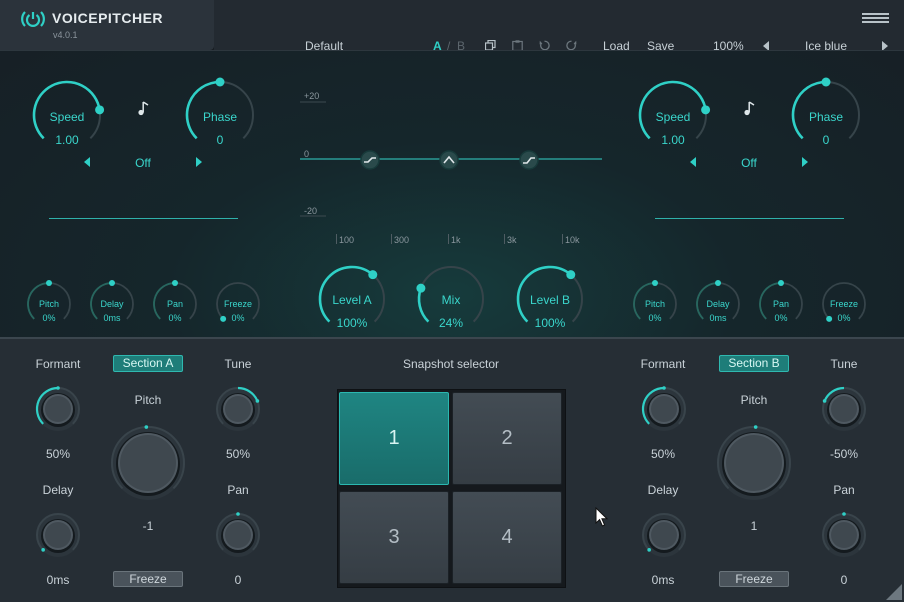  Describe the element at coordinates (781, 318) in the screenshot. I see `right-small-pan-value: 0%` at that location.